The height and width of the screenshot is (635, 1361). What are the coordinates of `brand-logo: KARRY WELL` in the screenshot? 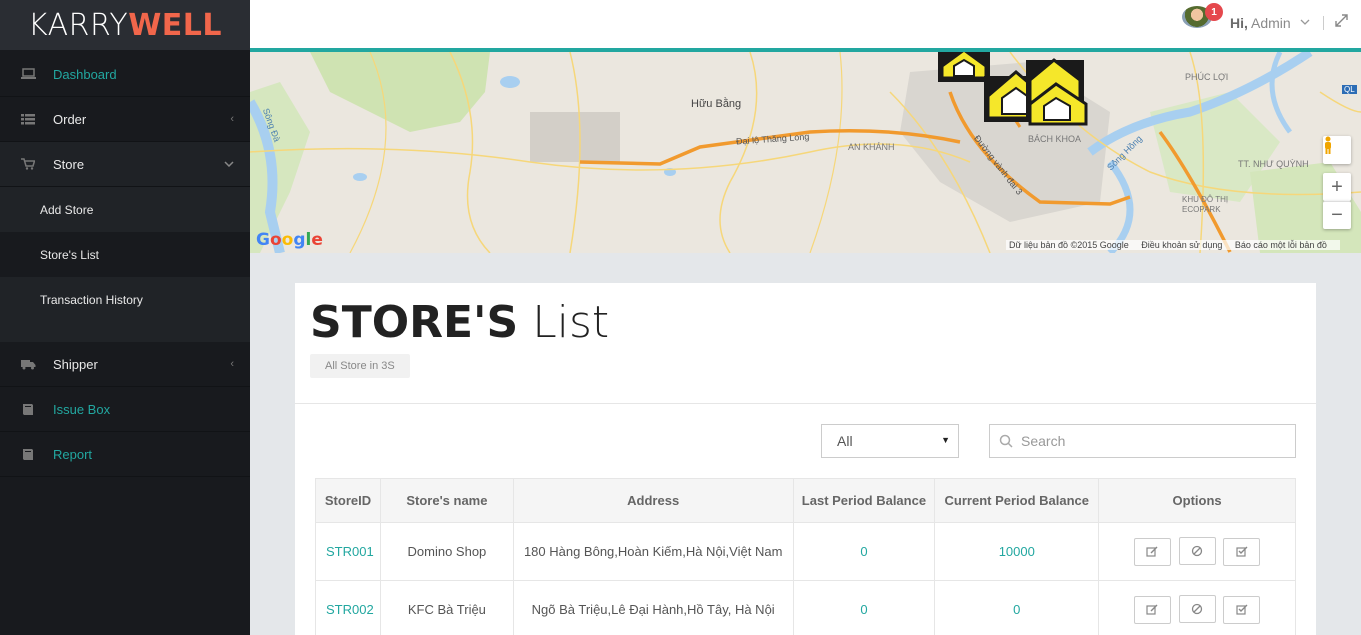 It's located at (125, 25).